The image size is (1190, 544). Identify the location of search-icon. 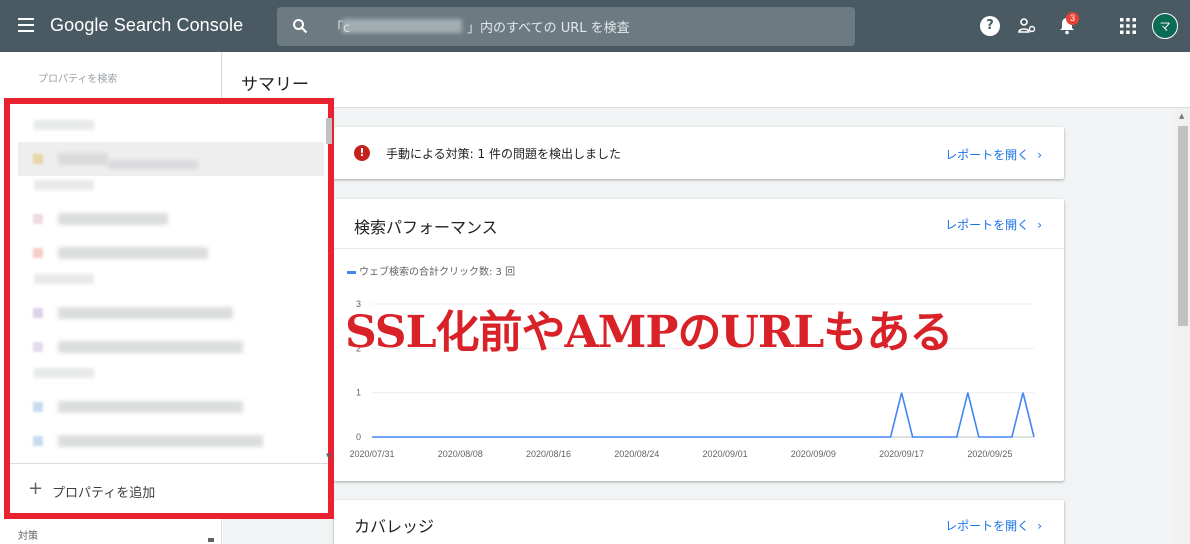
(300, 26).